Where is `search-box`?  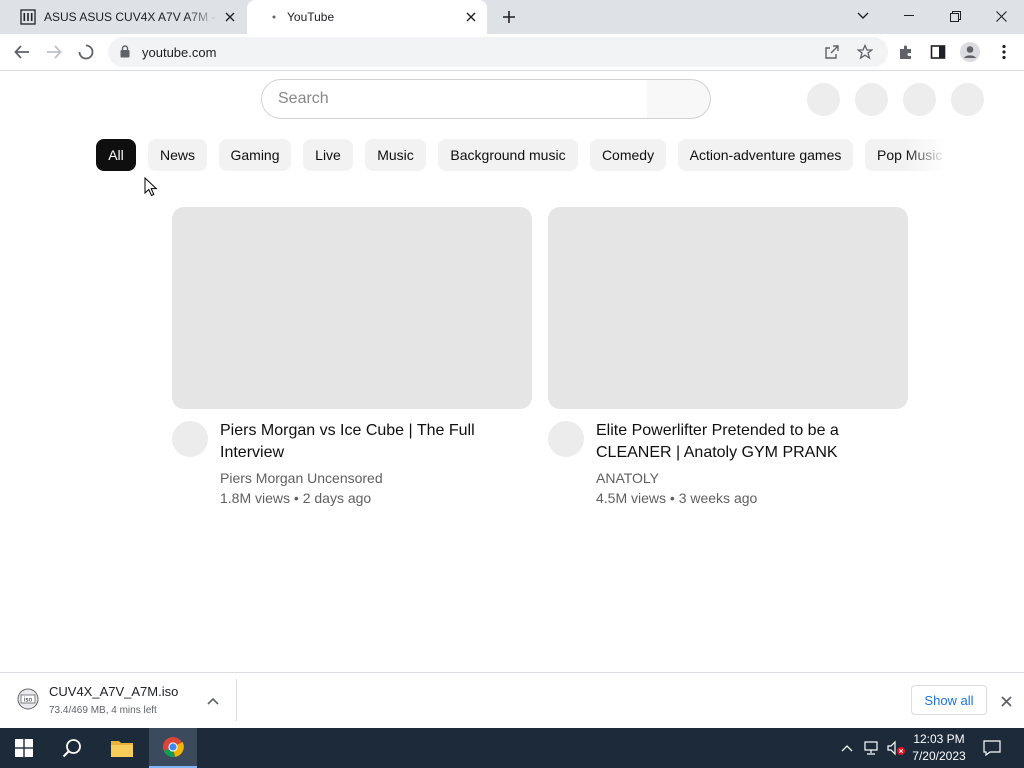 search-box is located at coordinates (454, 99).